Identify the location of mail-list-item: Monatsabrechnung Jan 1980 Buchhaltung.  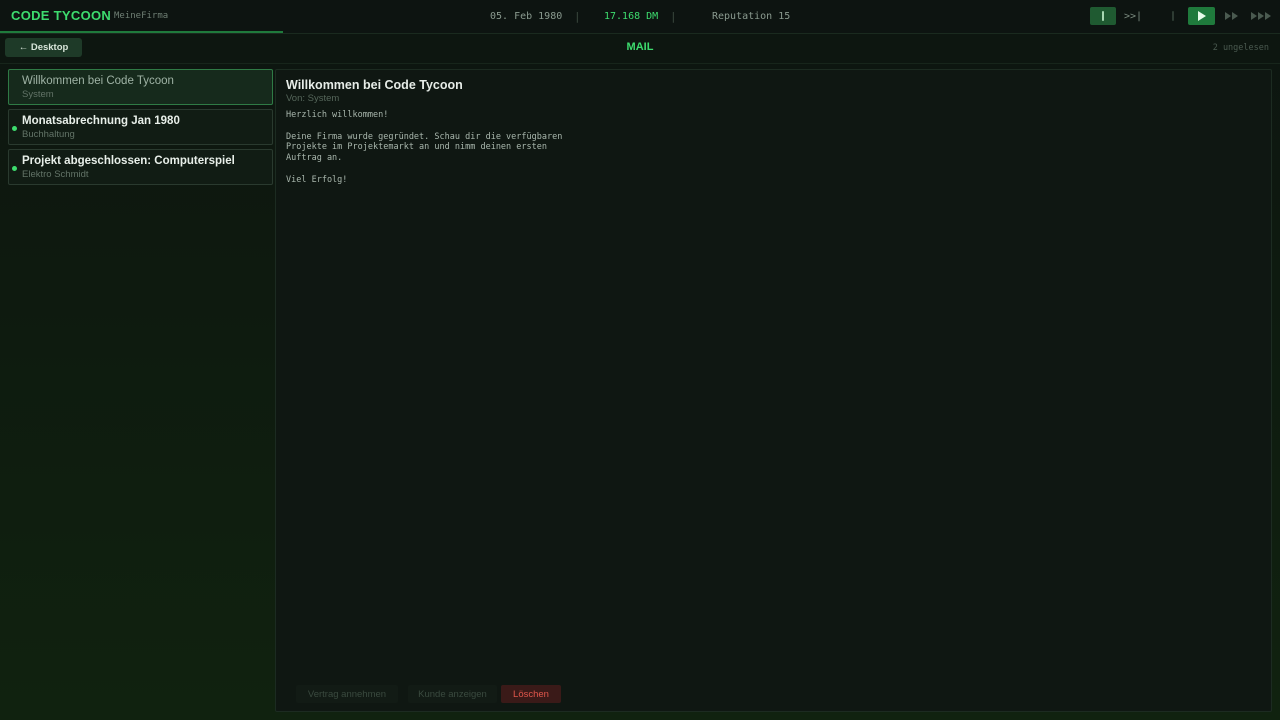
(140, 127).